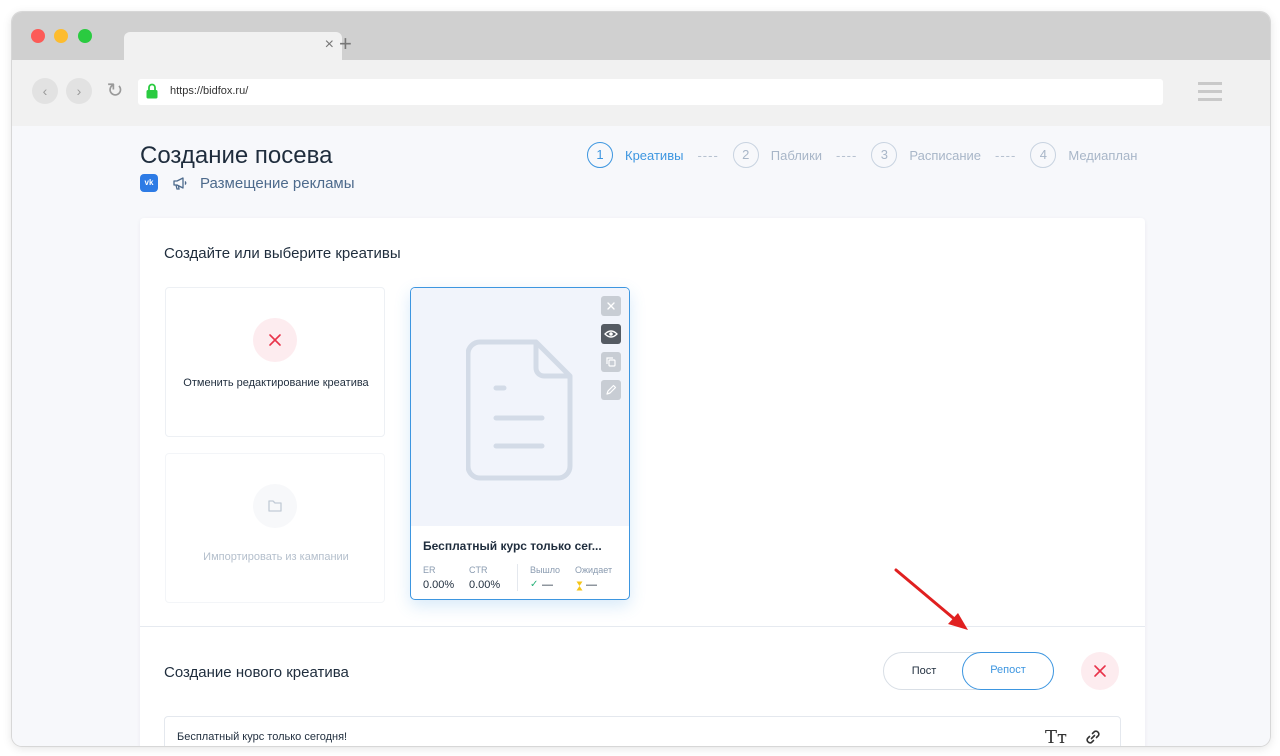 This screenshot has height=756, width=1280. What do you see at coordinates (345, 44) in the screenshot?
I see `new-tab-button: +` at bounding box center [345, 44].